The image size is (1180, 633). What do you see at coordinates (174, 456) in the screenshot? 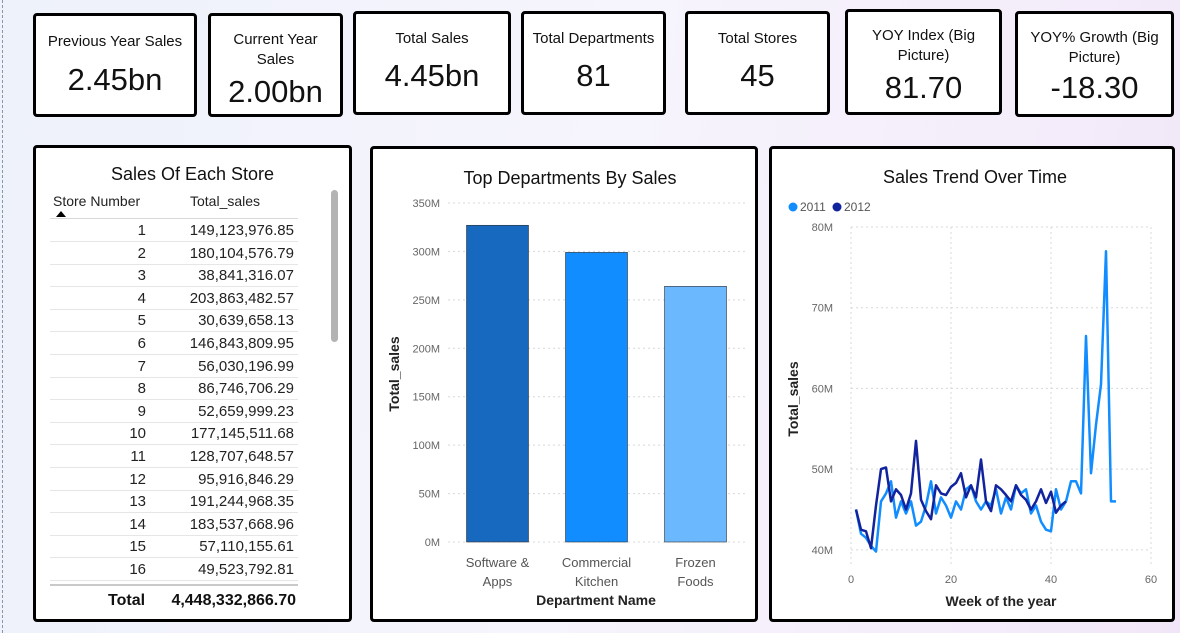
I see `table-row: 11 128,707,648.57` at bounding box center [174, 456].